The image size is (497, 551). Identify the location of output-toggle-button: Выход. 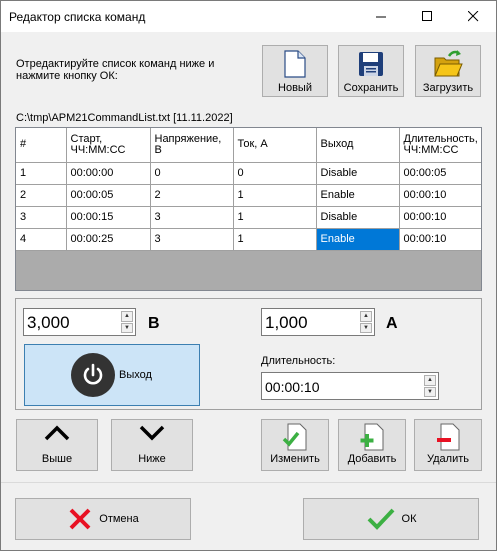
(112, 375).